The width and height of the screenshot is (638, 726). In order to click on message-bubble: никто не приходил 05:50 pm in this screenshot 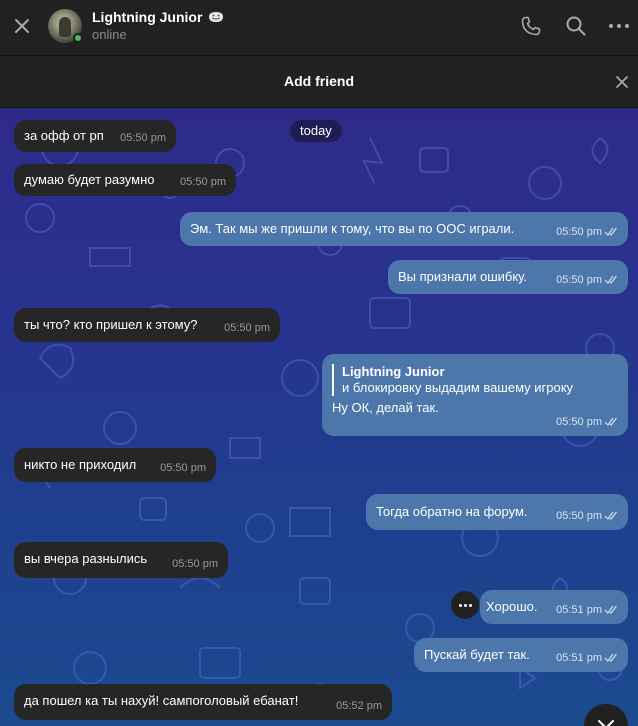, I will do `click(115, 465)`.